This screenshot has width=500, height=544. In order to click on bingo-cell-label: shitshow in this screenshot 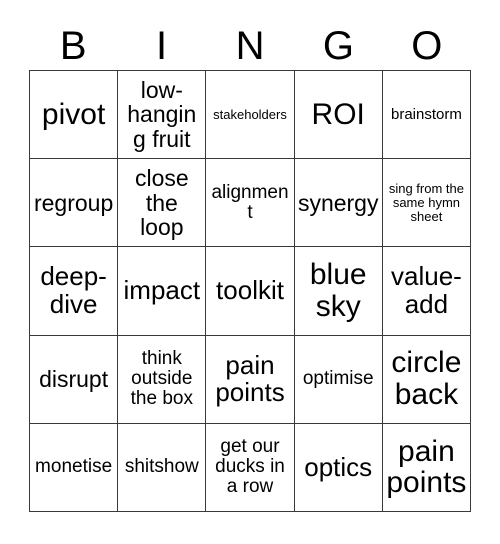, I will do `click(161, 467)`.